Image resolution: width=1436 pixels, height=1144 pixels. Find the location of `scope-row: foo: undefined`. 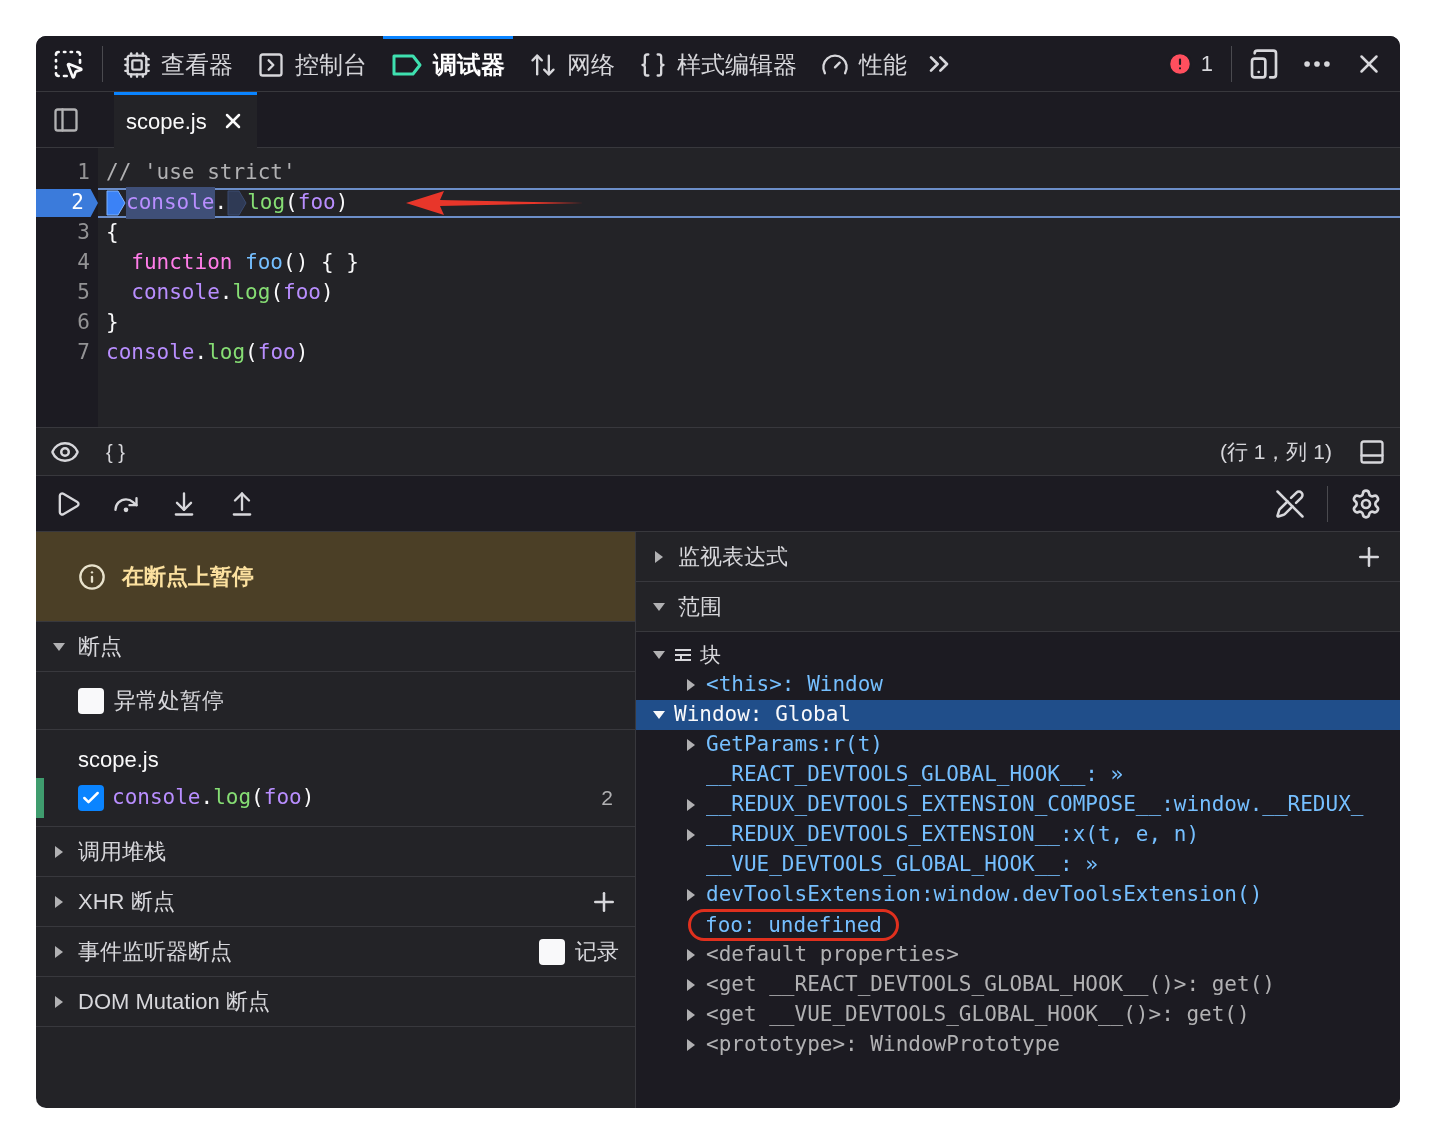

scope-row: foo: undefined is located at coordinates (1018, 925).